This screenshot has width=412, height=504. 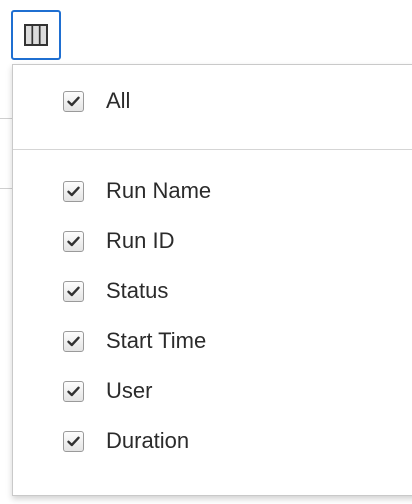 What do you see at coordinates (140, 240) in the screenshot?
I see `column-option-label: Run ID` at bounding box center [140, 240].